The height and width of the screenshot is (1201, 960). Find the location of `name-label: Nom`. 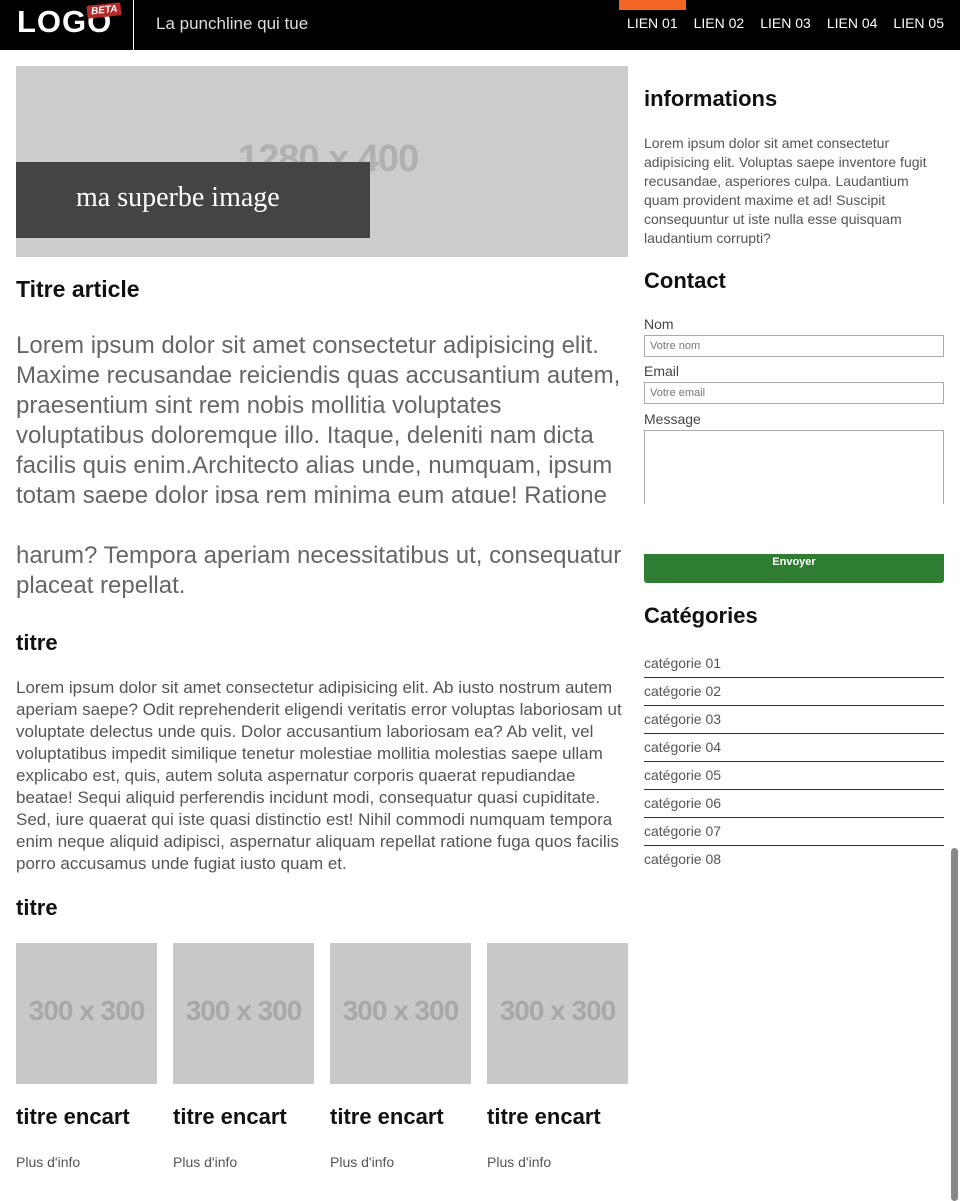

name-label: Nom is located at coordinates (659, 324).